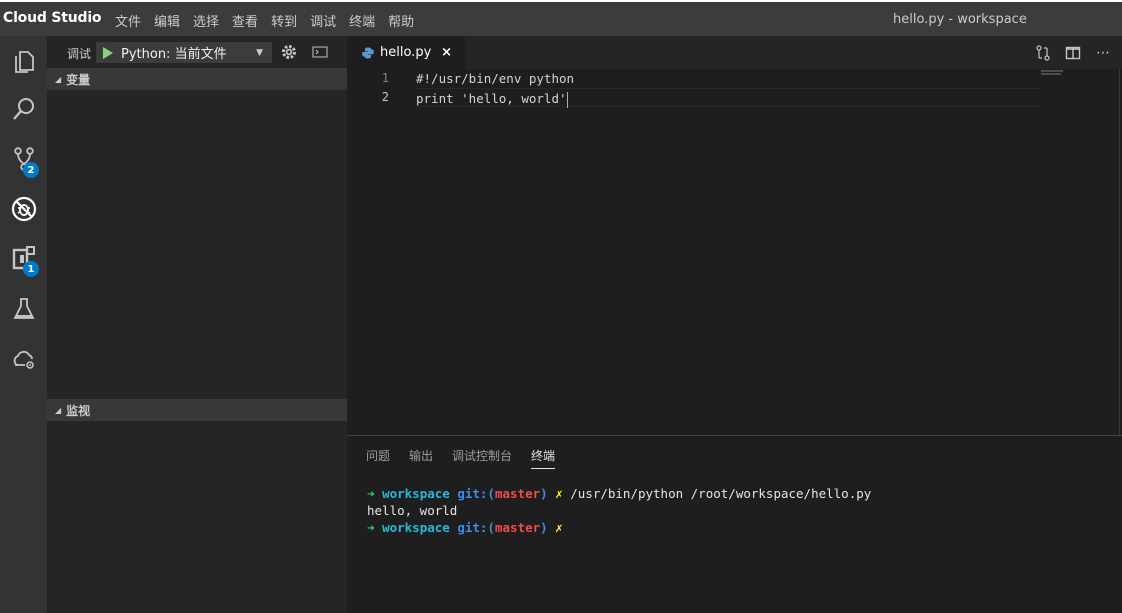 The height and width of the screenshot is (613, 1122). What do you see at coordinates (78, 79) in the screenshot?
I see `variables-title: 变量` at bounding box center [78, 79].